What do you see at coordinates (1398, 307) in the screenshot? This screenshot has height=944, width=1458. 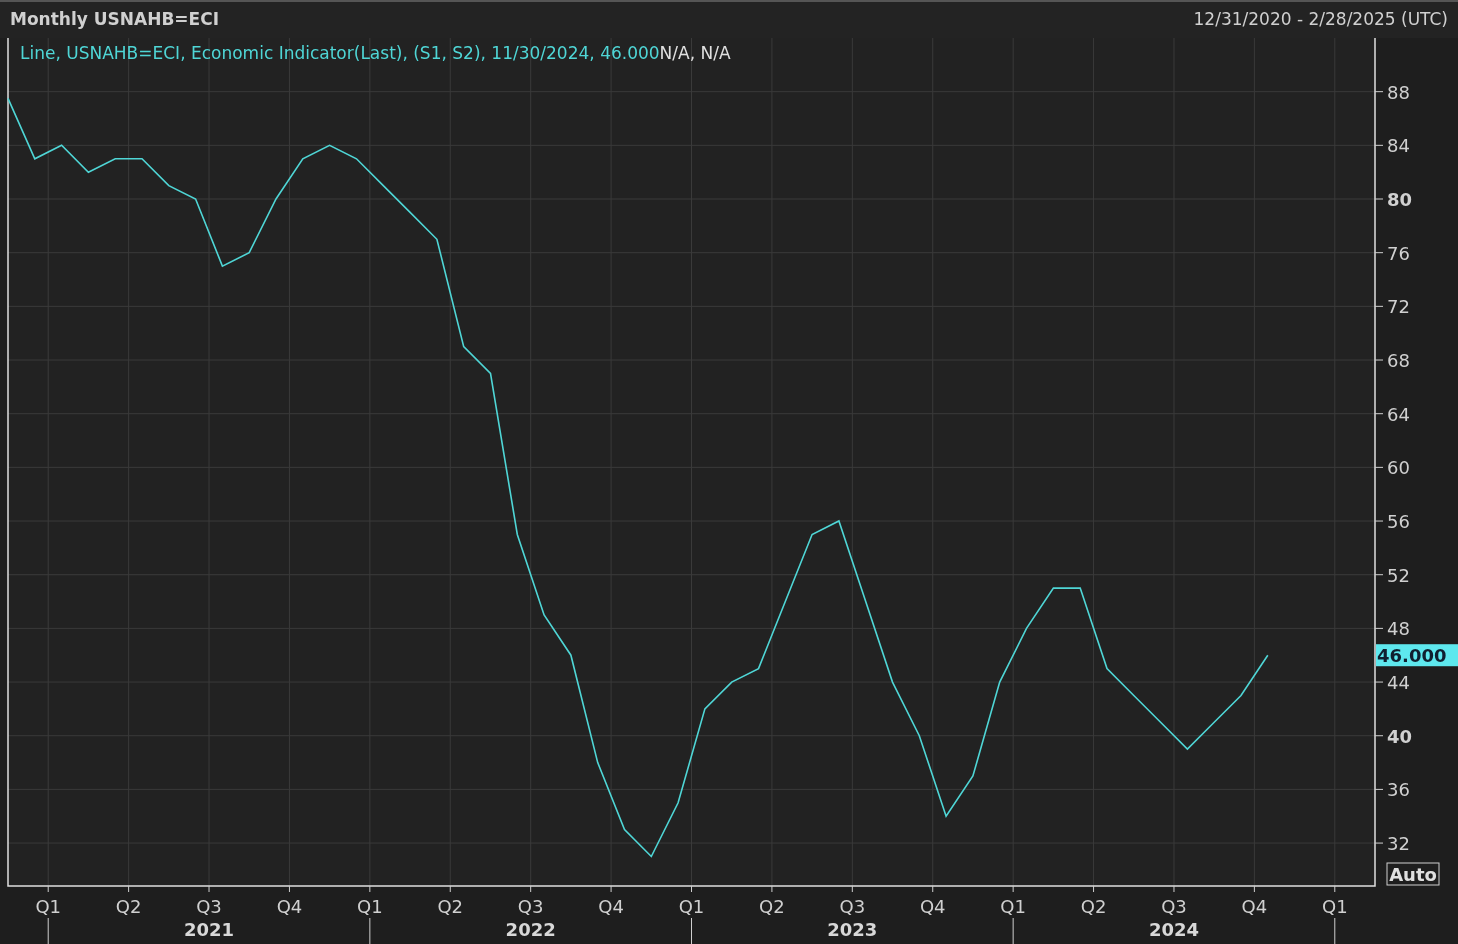 I see `y-tick-label: 72` at bounding box center [1398, 307].